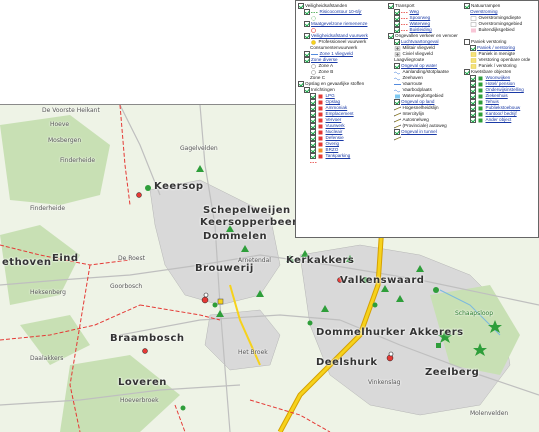  I want to click on place-label: Goorbosch, so click(126, 286).